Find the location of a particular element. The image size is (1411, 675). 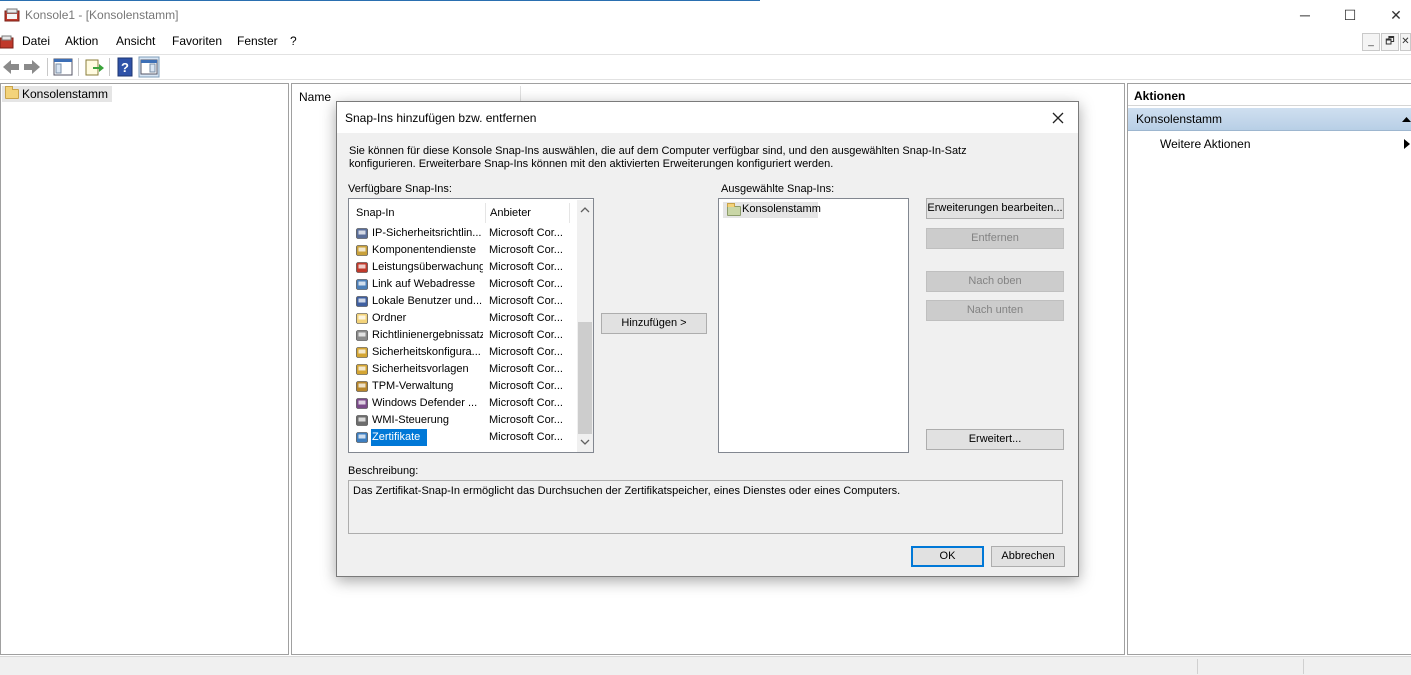

scroll-down-icon is located at coordinates (585, 442).